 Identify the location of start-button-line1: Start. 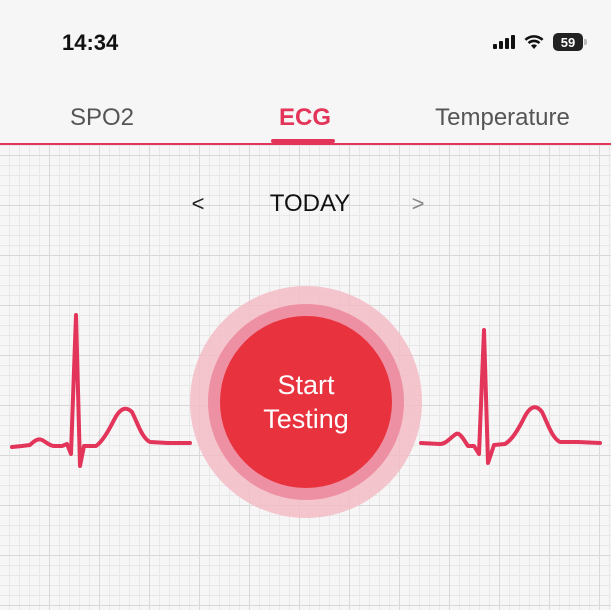
(306, 385).